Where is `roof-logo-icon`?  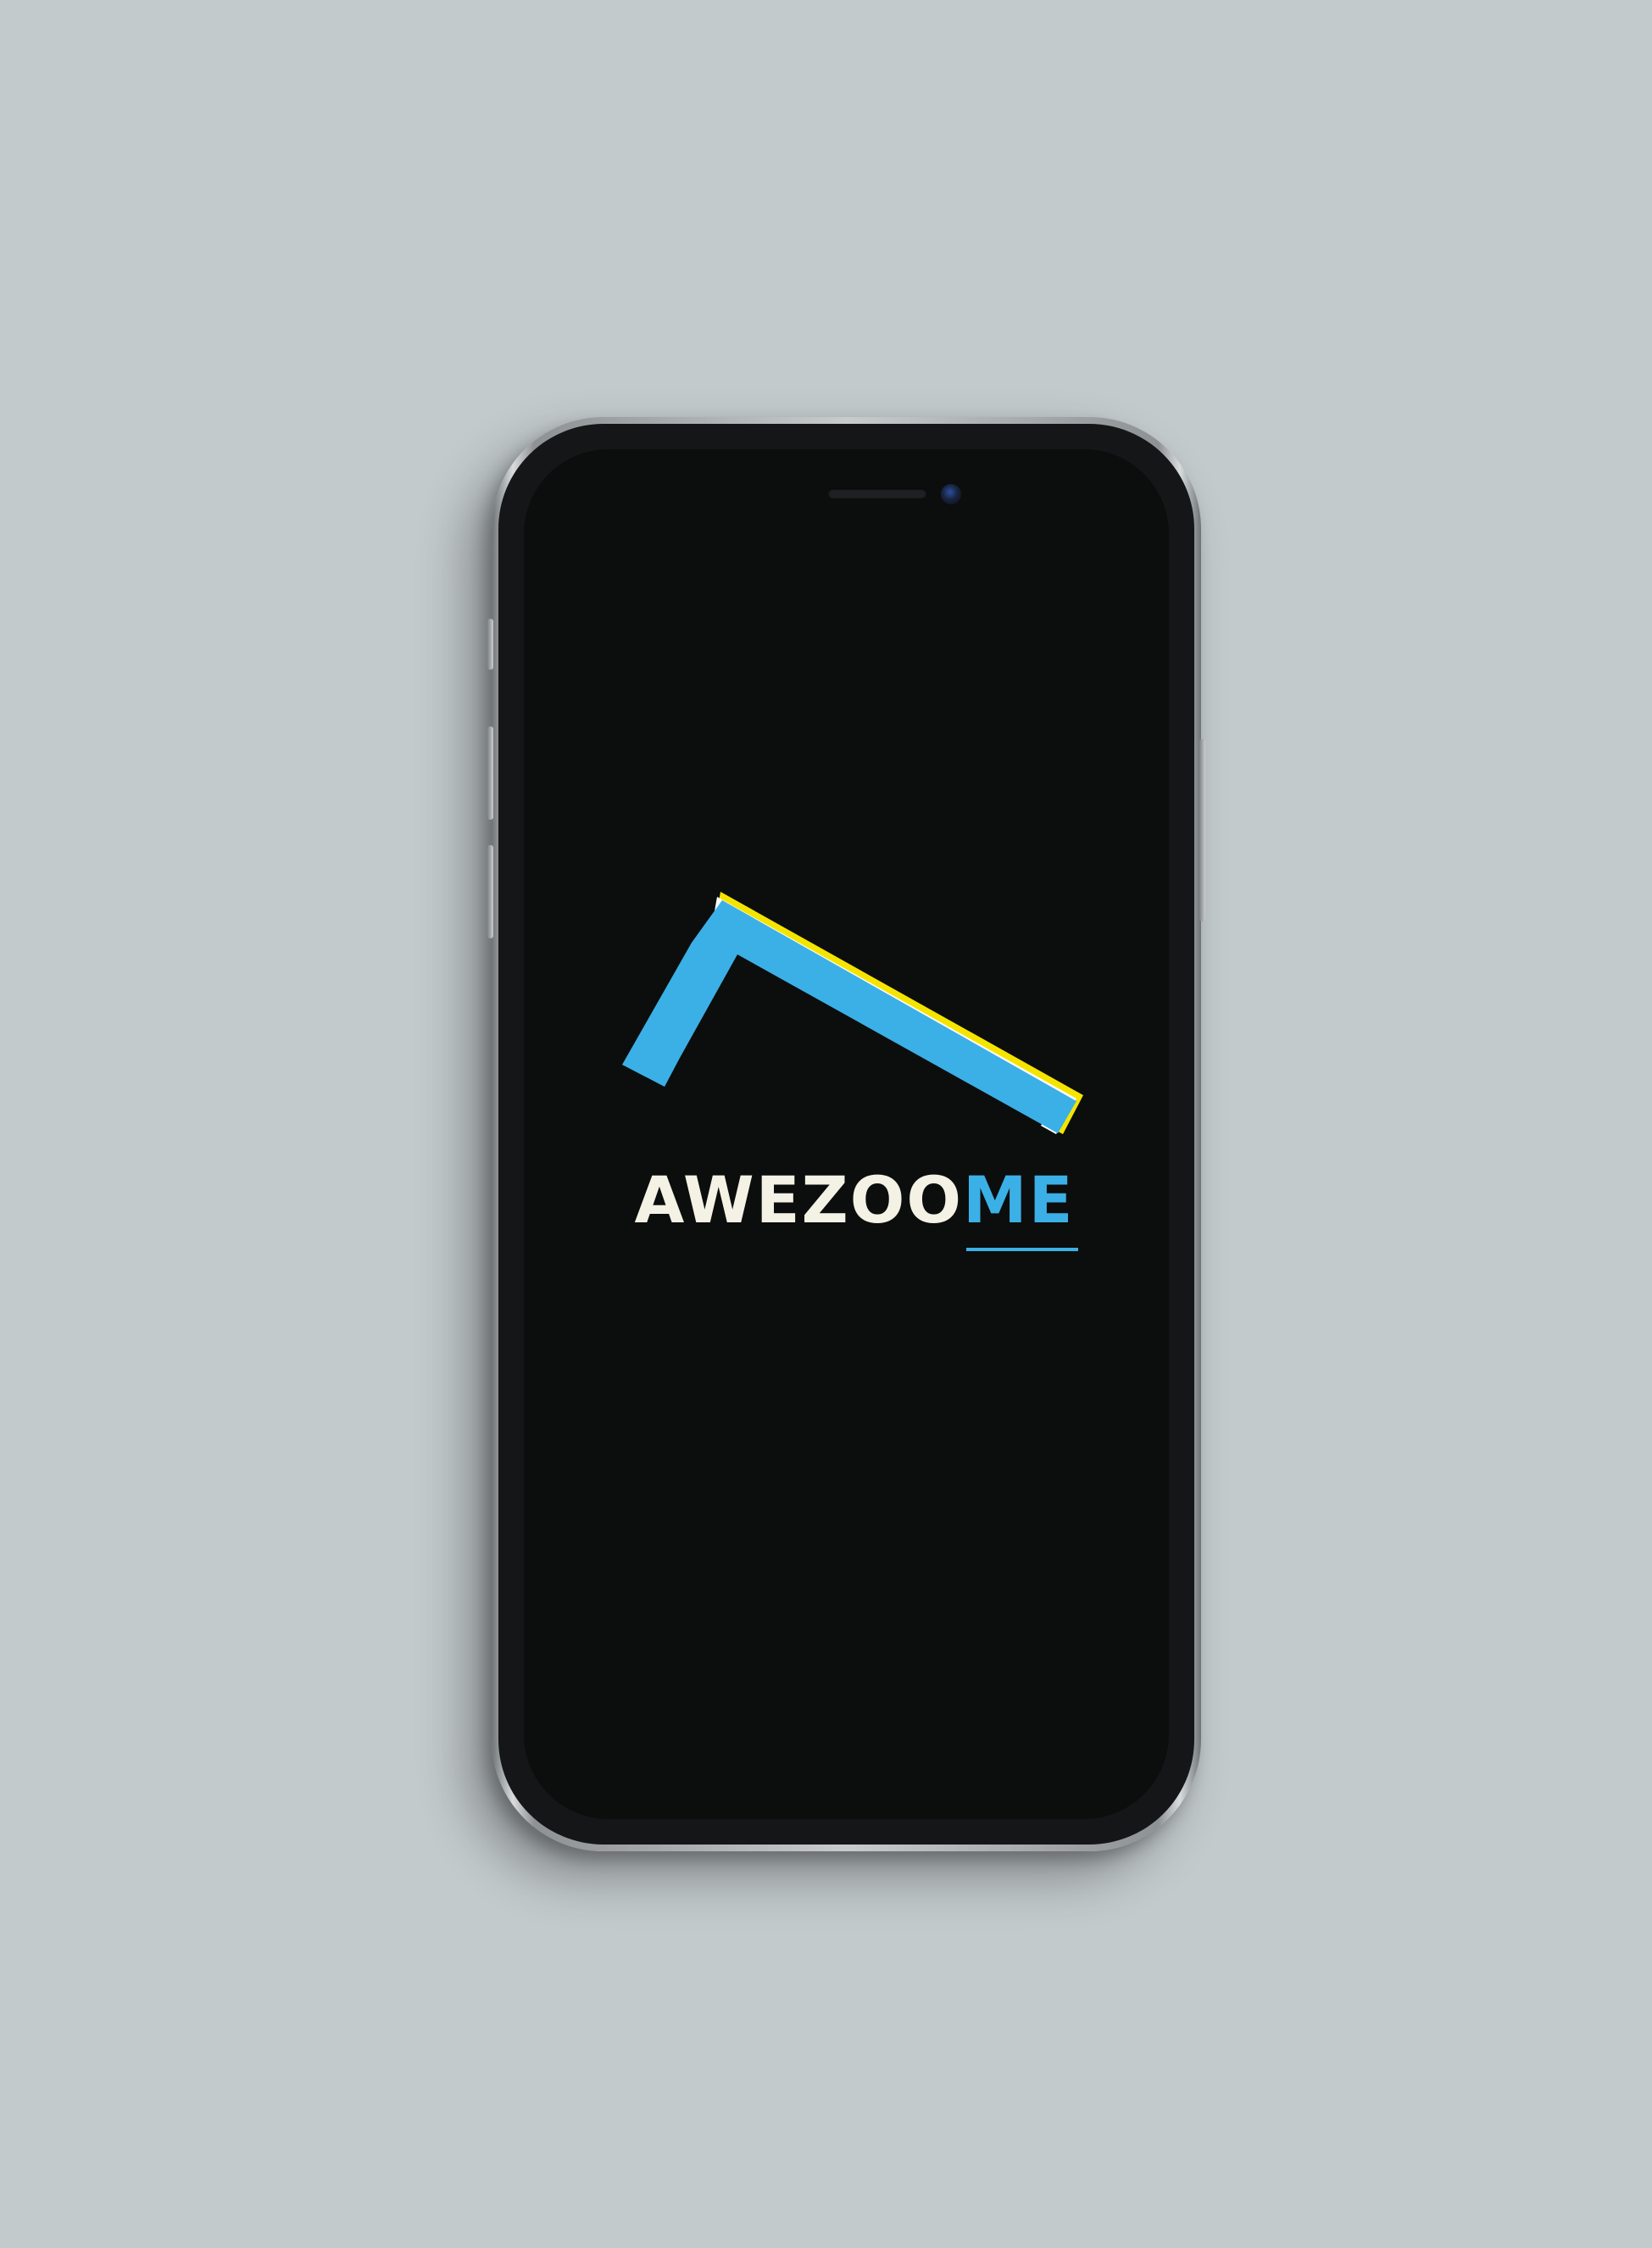 roof-logo-icon is located at coordinates (852, 1013).